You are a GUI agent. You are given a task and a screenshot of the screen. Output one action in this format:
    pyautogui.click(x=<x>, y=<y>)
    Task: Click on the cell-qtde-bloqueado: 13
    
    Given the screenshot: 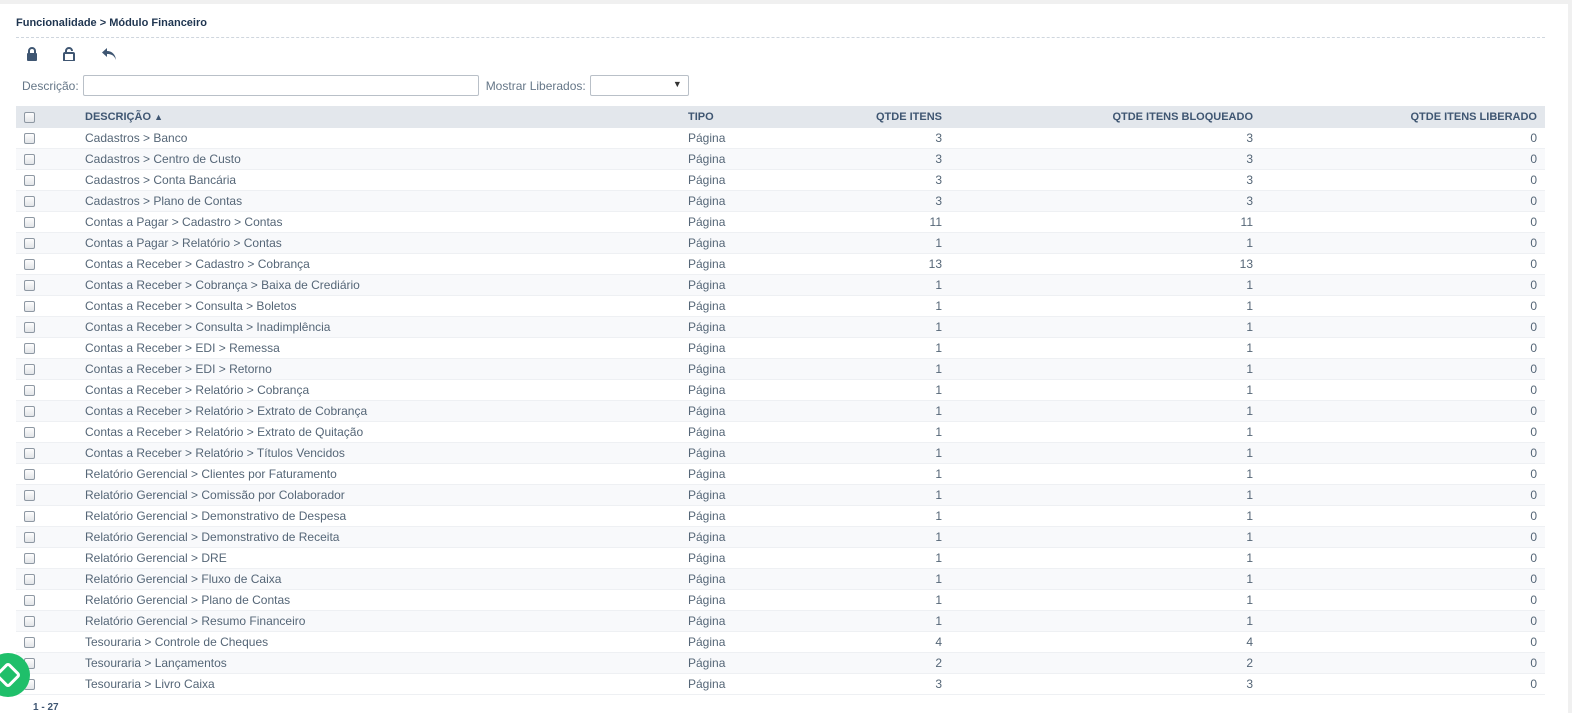 What is the action you would take?
    pyautogui.click(x=1105, y=264)
    